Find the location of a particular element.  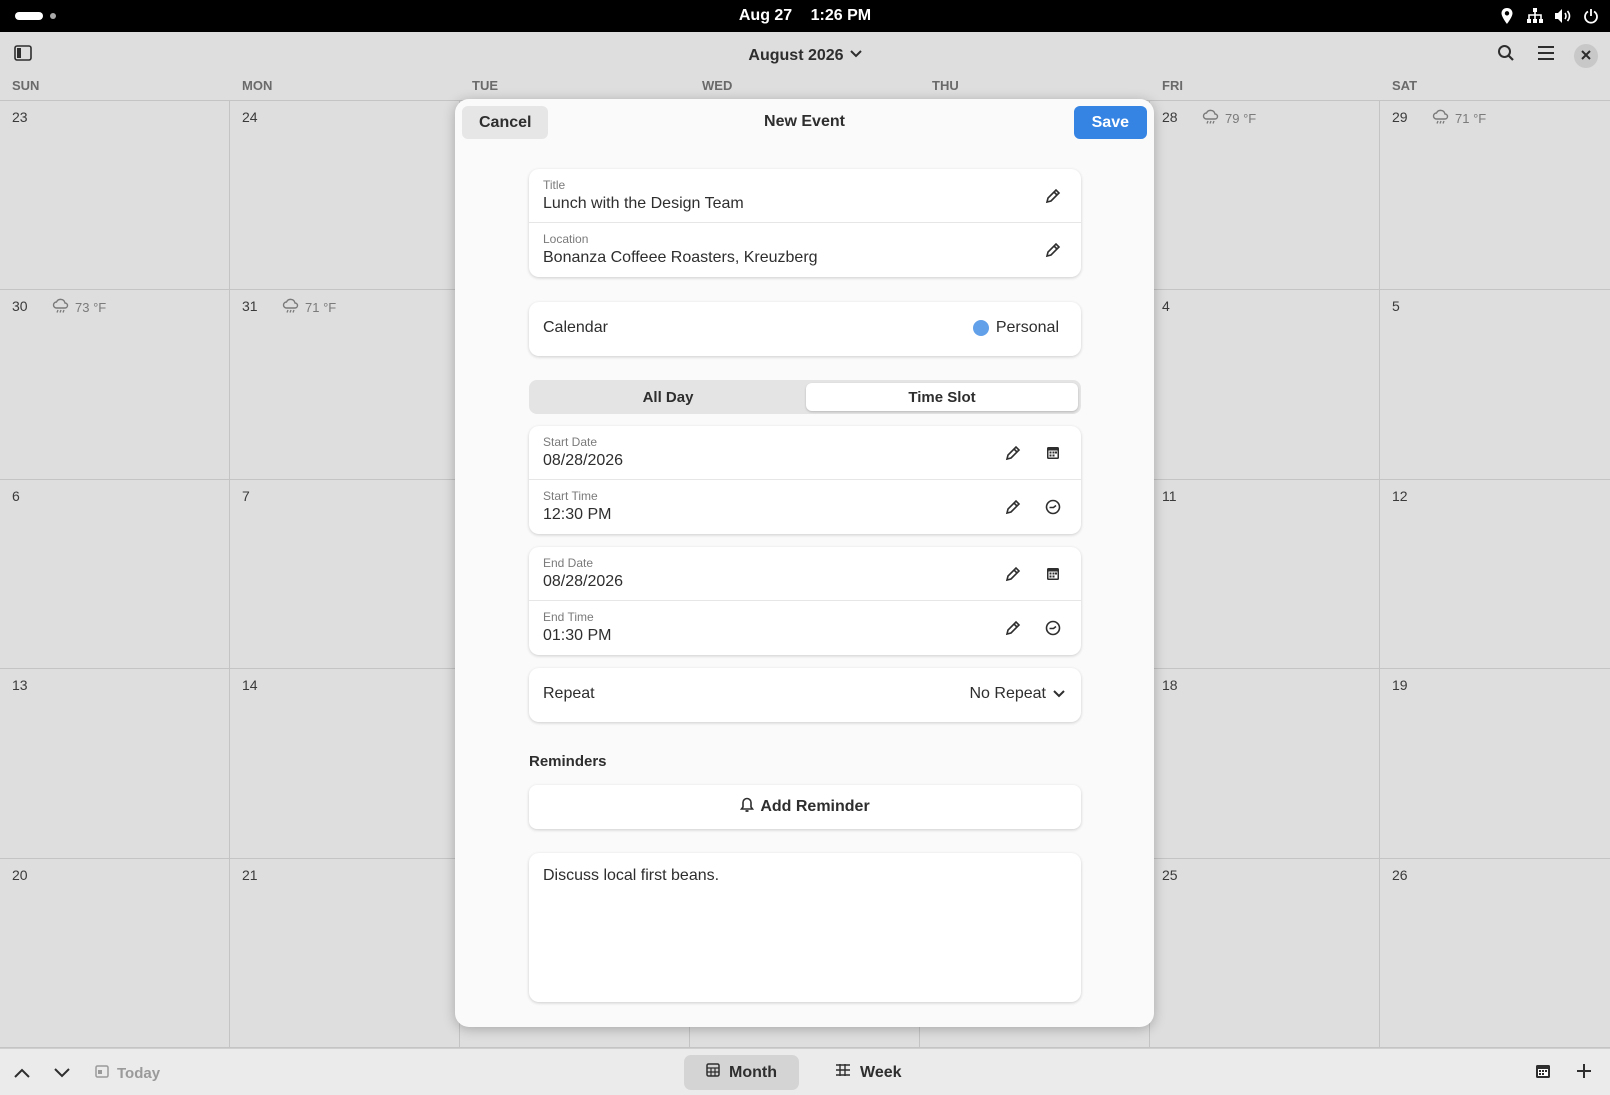

end-card: End Date 08/28/2026 End Time 01:30 PM is located at coordinates (805, 601).